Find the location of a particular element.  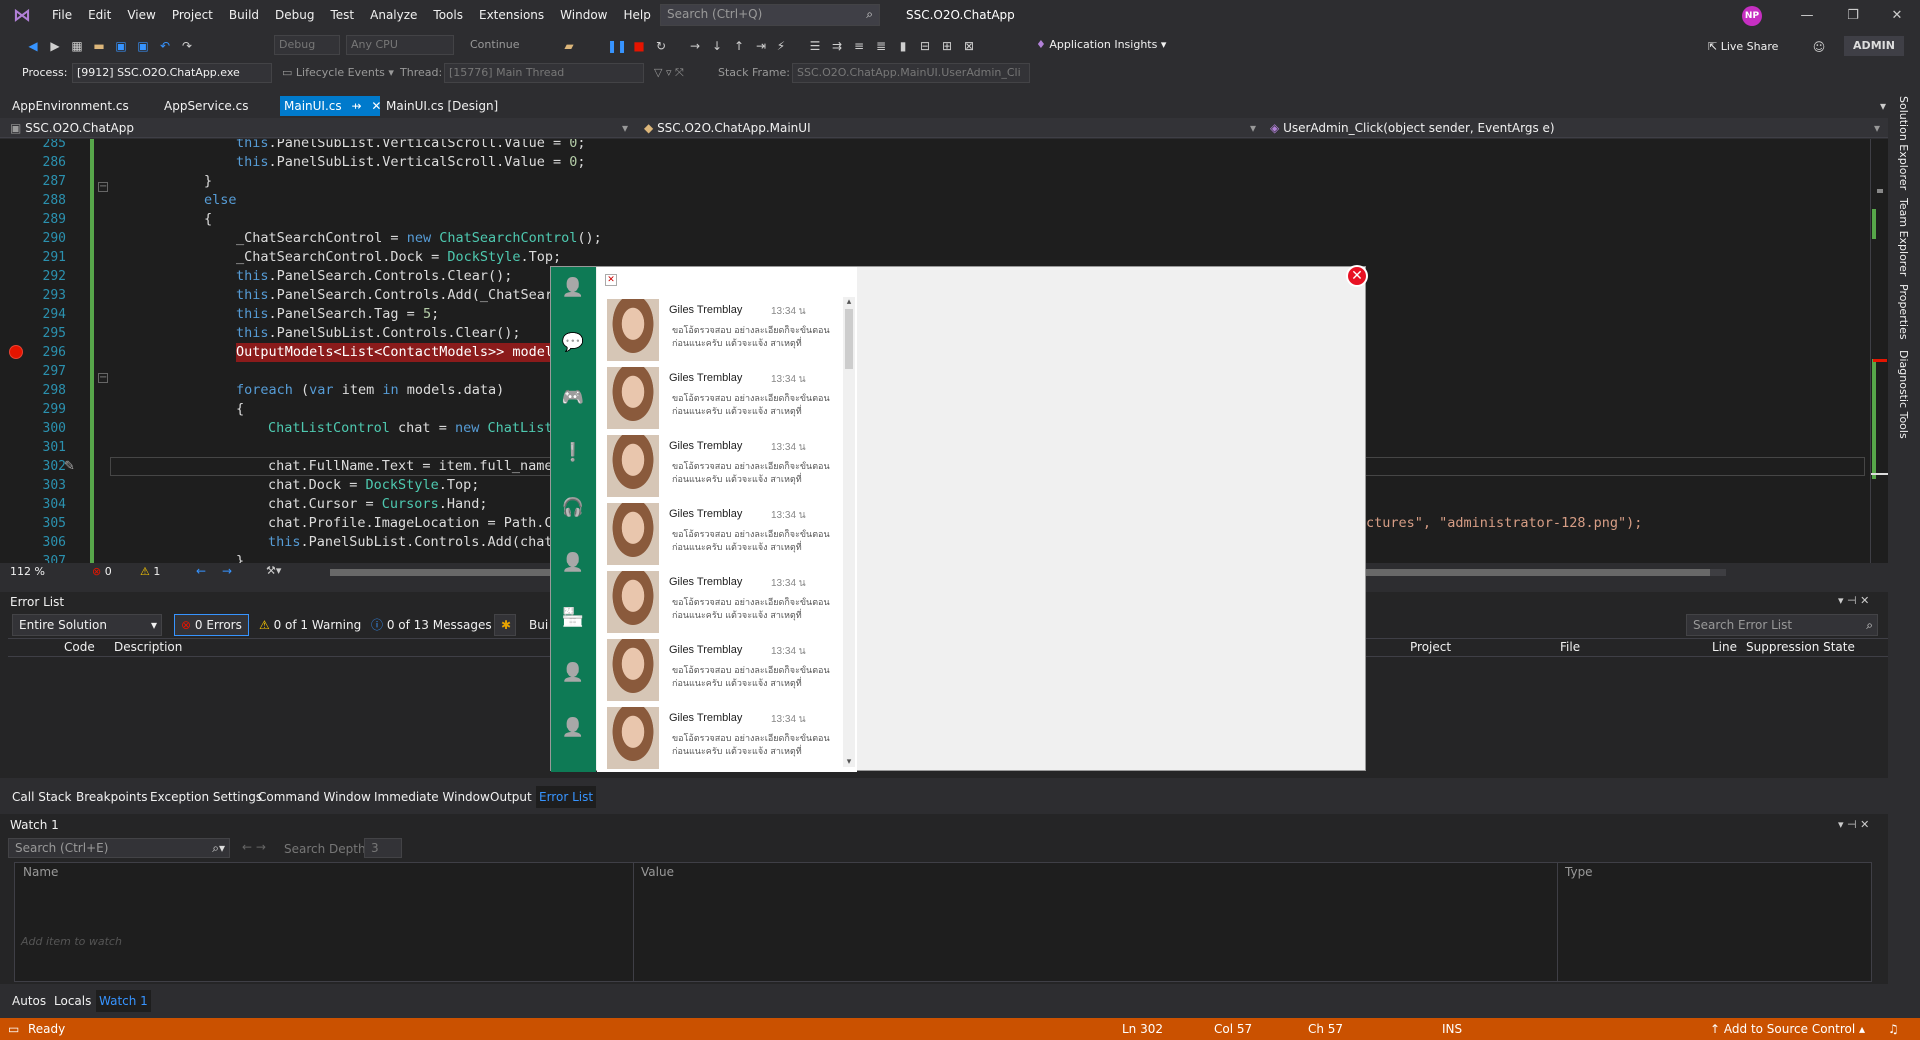

restore-icon: ❐ is located at coordinates (1853, 15).